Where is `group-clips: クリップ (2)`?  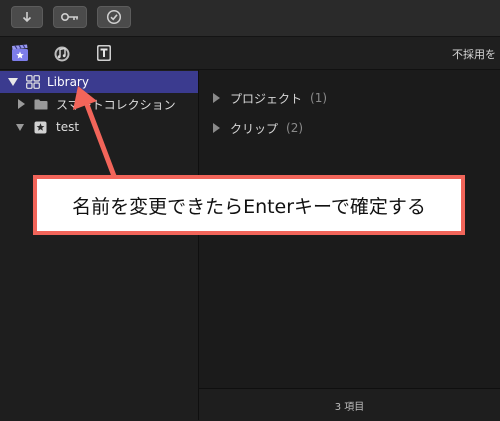
group-clips: クリップ (2) is located at coordinates (258, 128).